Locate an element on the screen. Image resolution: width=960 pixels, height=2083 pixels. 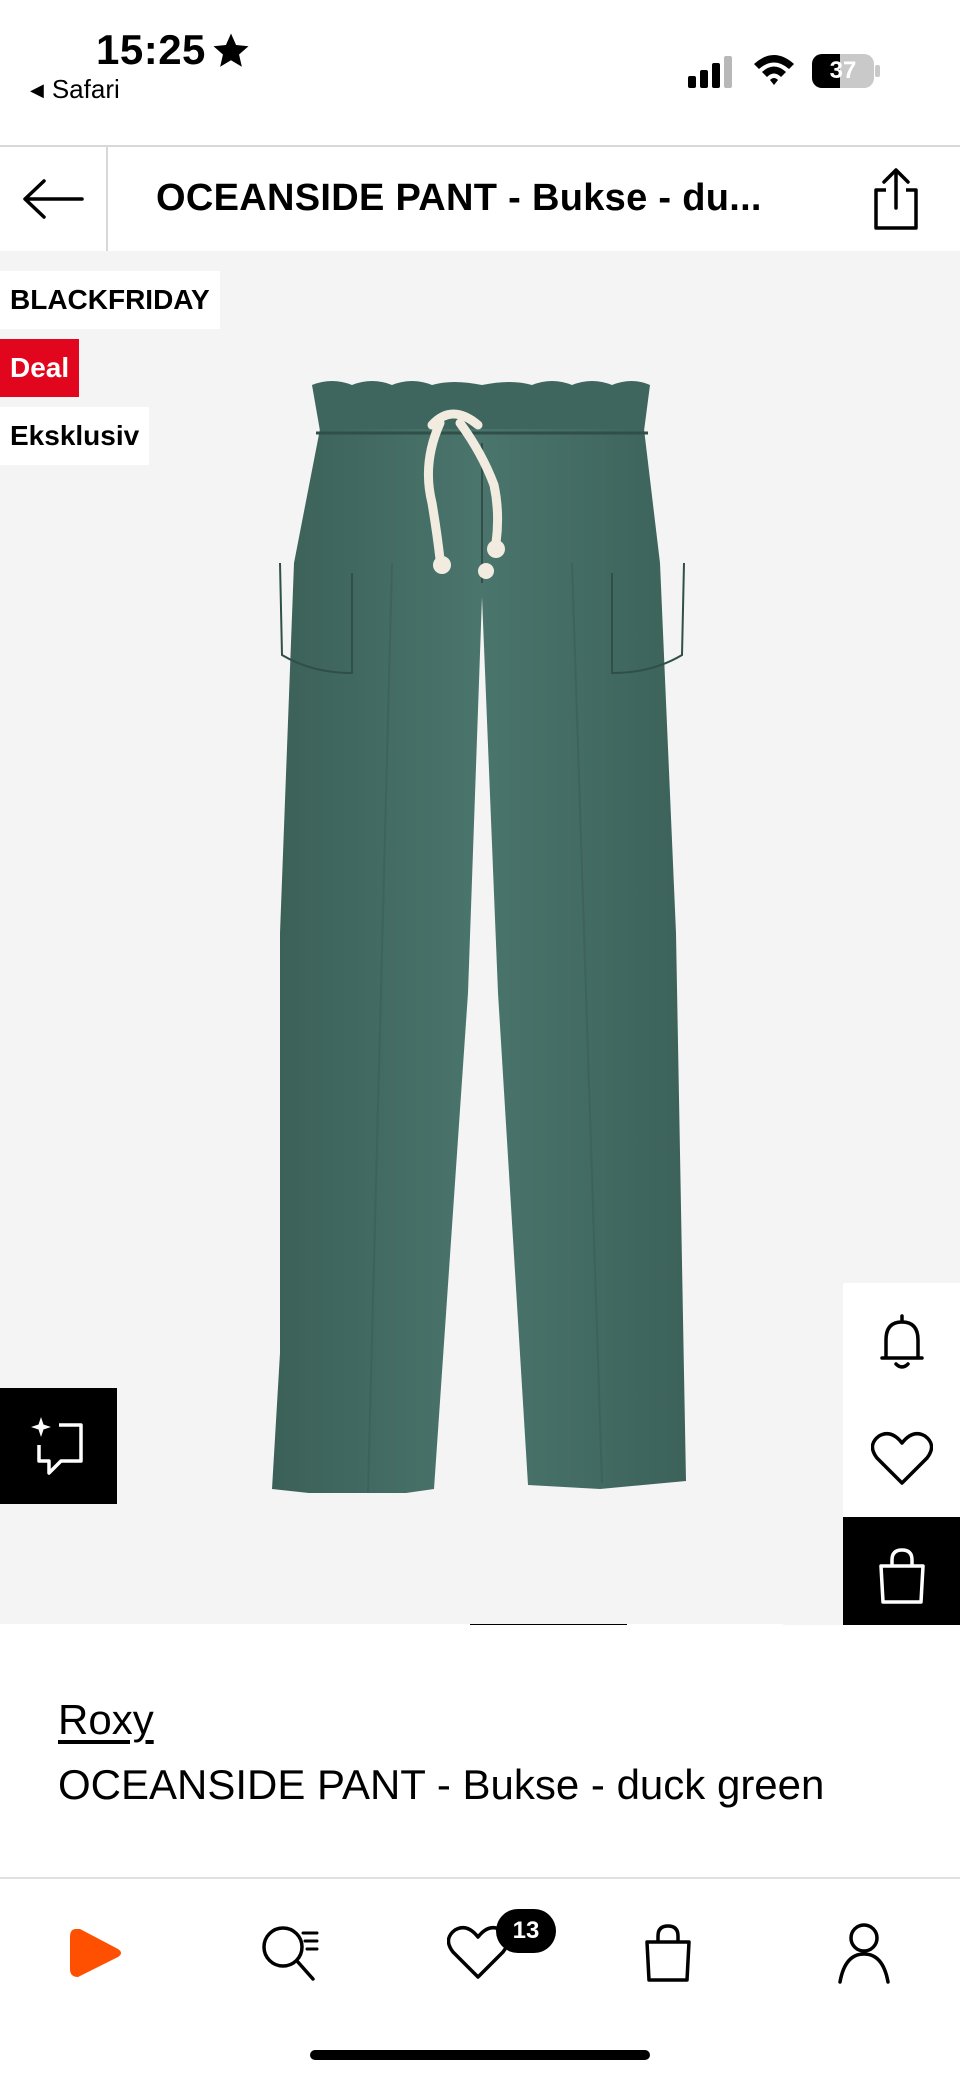
back-button is located at coordinates (54, 199).